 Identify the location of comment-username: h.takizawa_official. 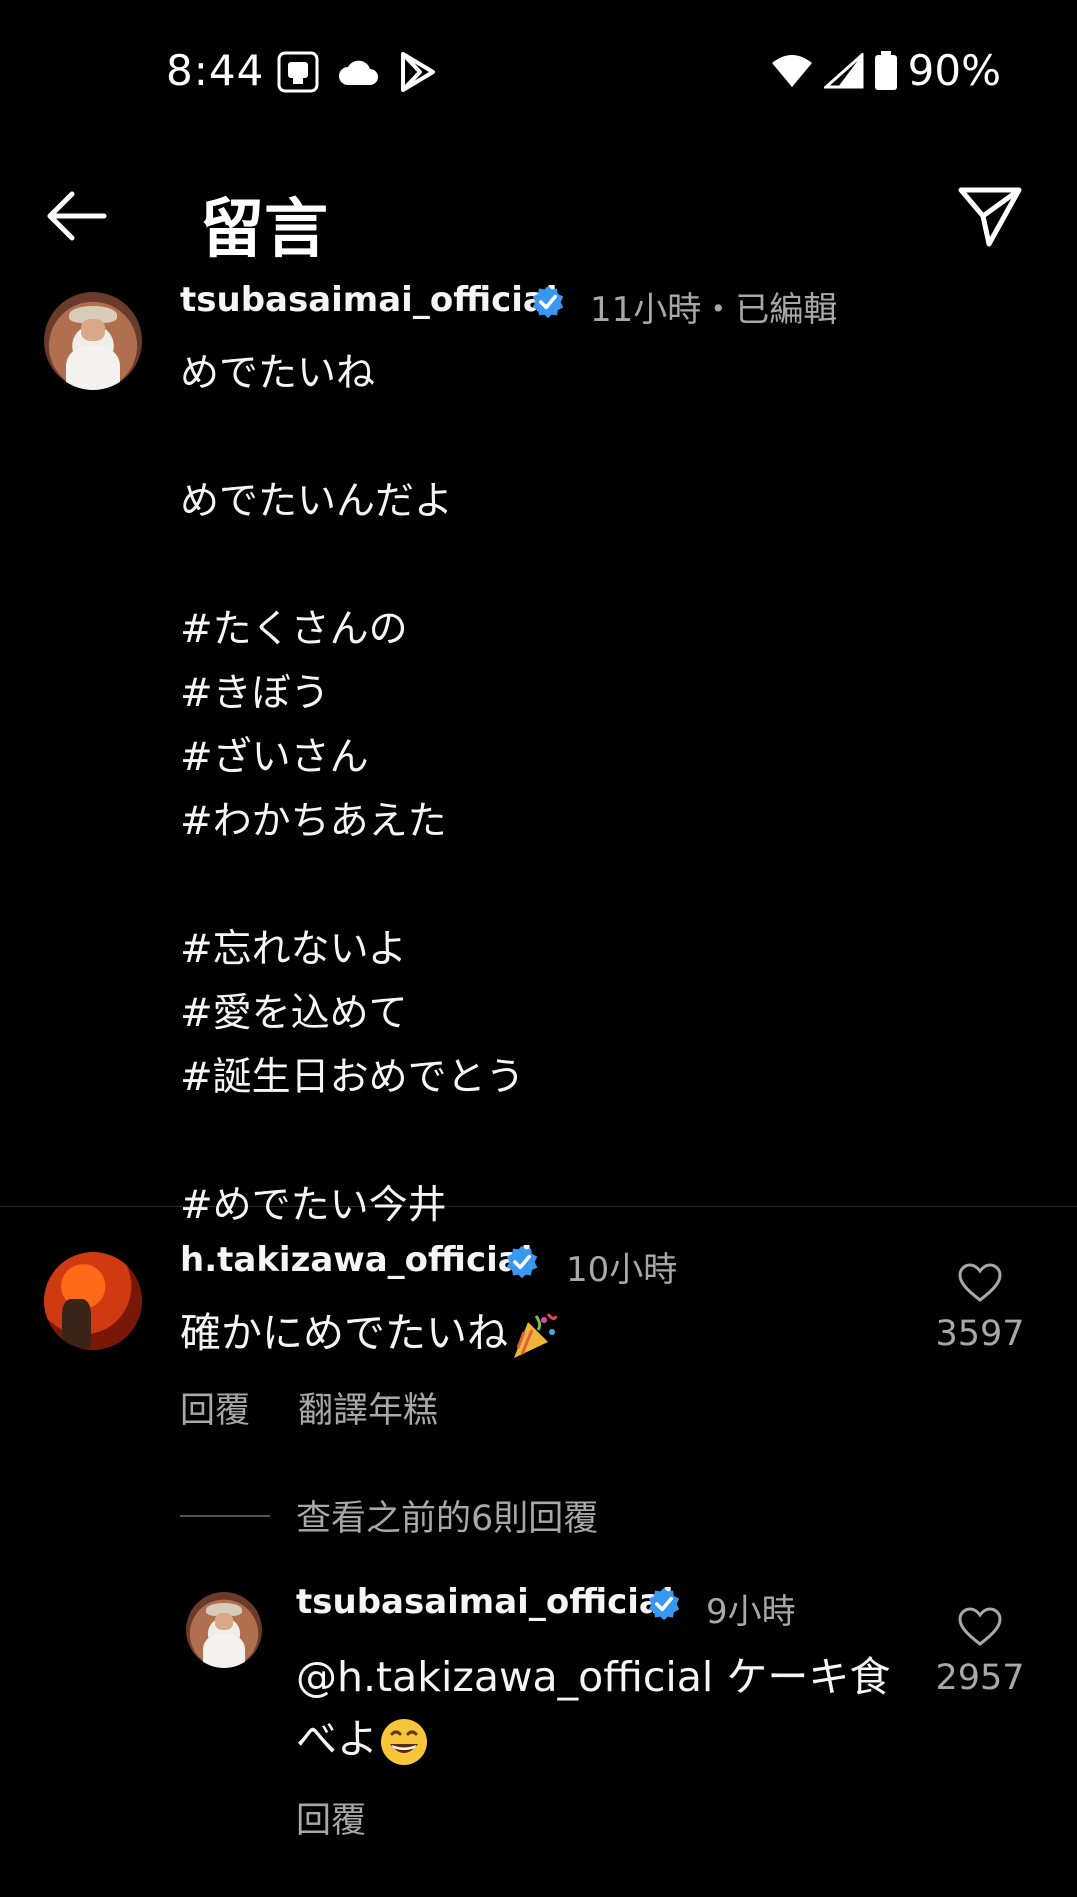
(356, 1260).